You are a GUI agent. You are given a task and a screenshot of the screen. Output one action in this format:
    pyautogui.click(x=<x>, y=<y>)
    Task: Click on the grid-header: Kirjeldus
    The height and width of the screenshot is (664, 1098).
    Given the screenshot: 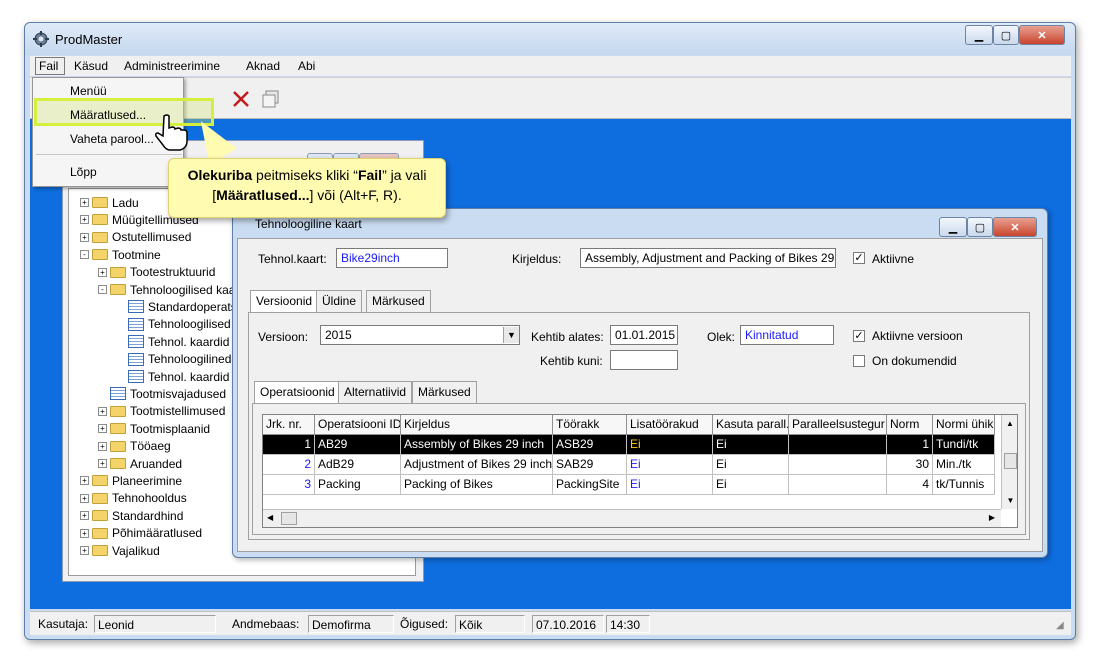 What is the action you would take?
    pyautogui.click(x=477, y=425)
    